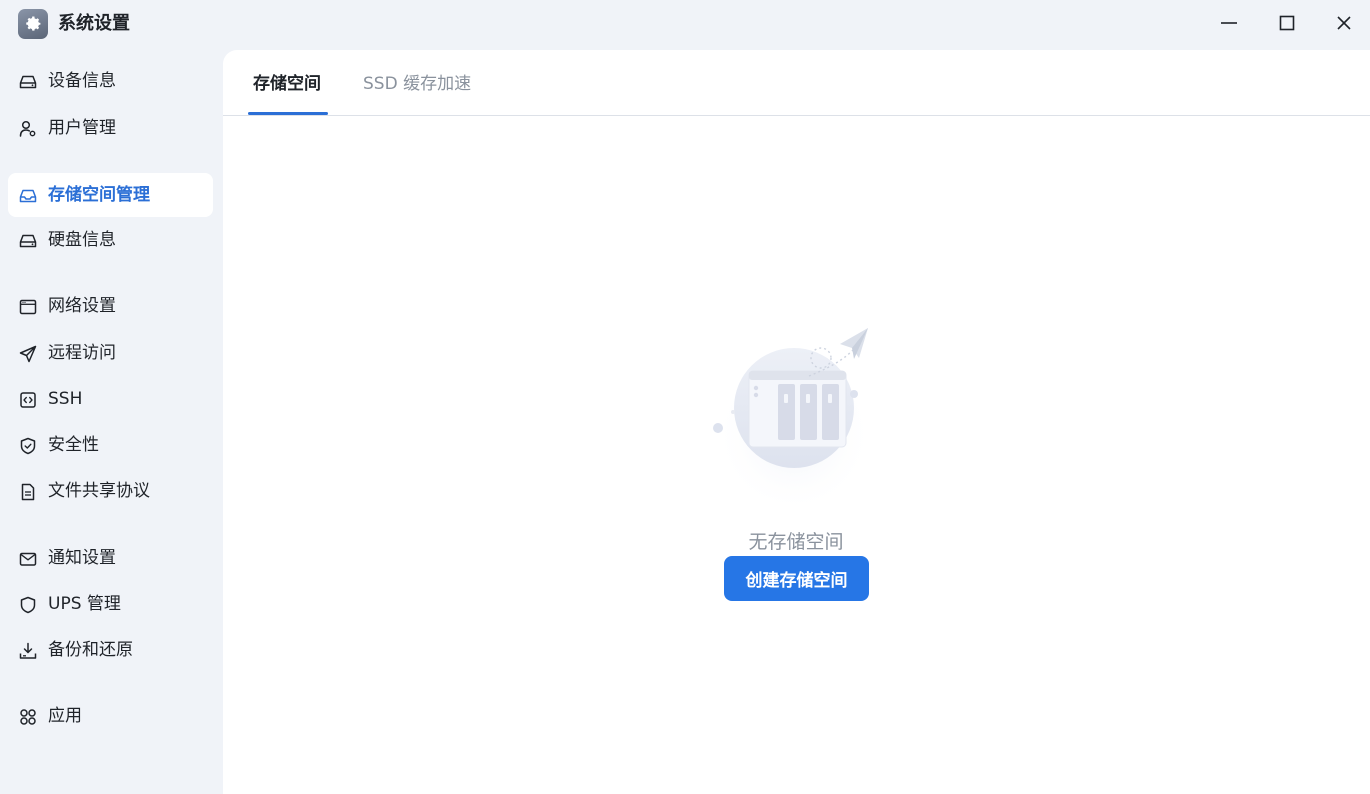  I want to click on sidebar-item-network-settings: 网络设置, so click(110, 306).